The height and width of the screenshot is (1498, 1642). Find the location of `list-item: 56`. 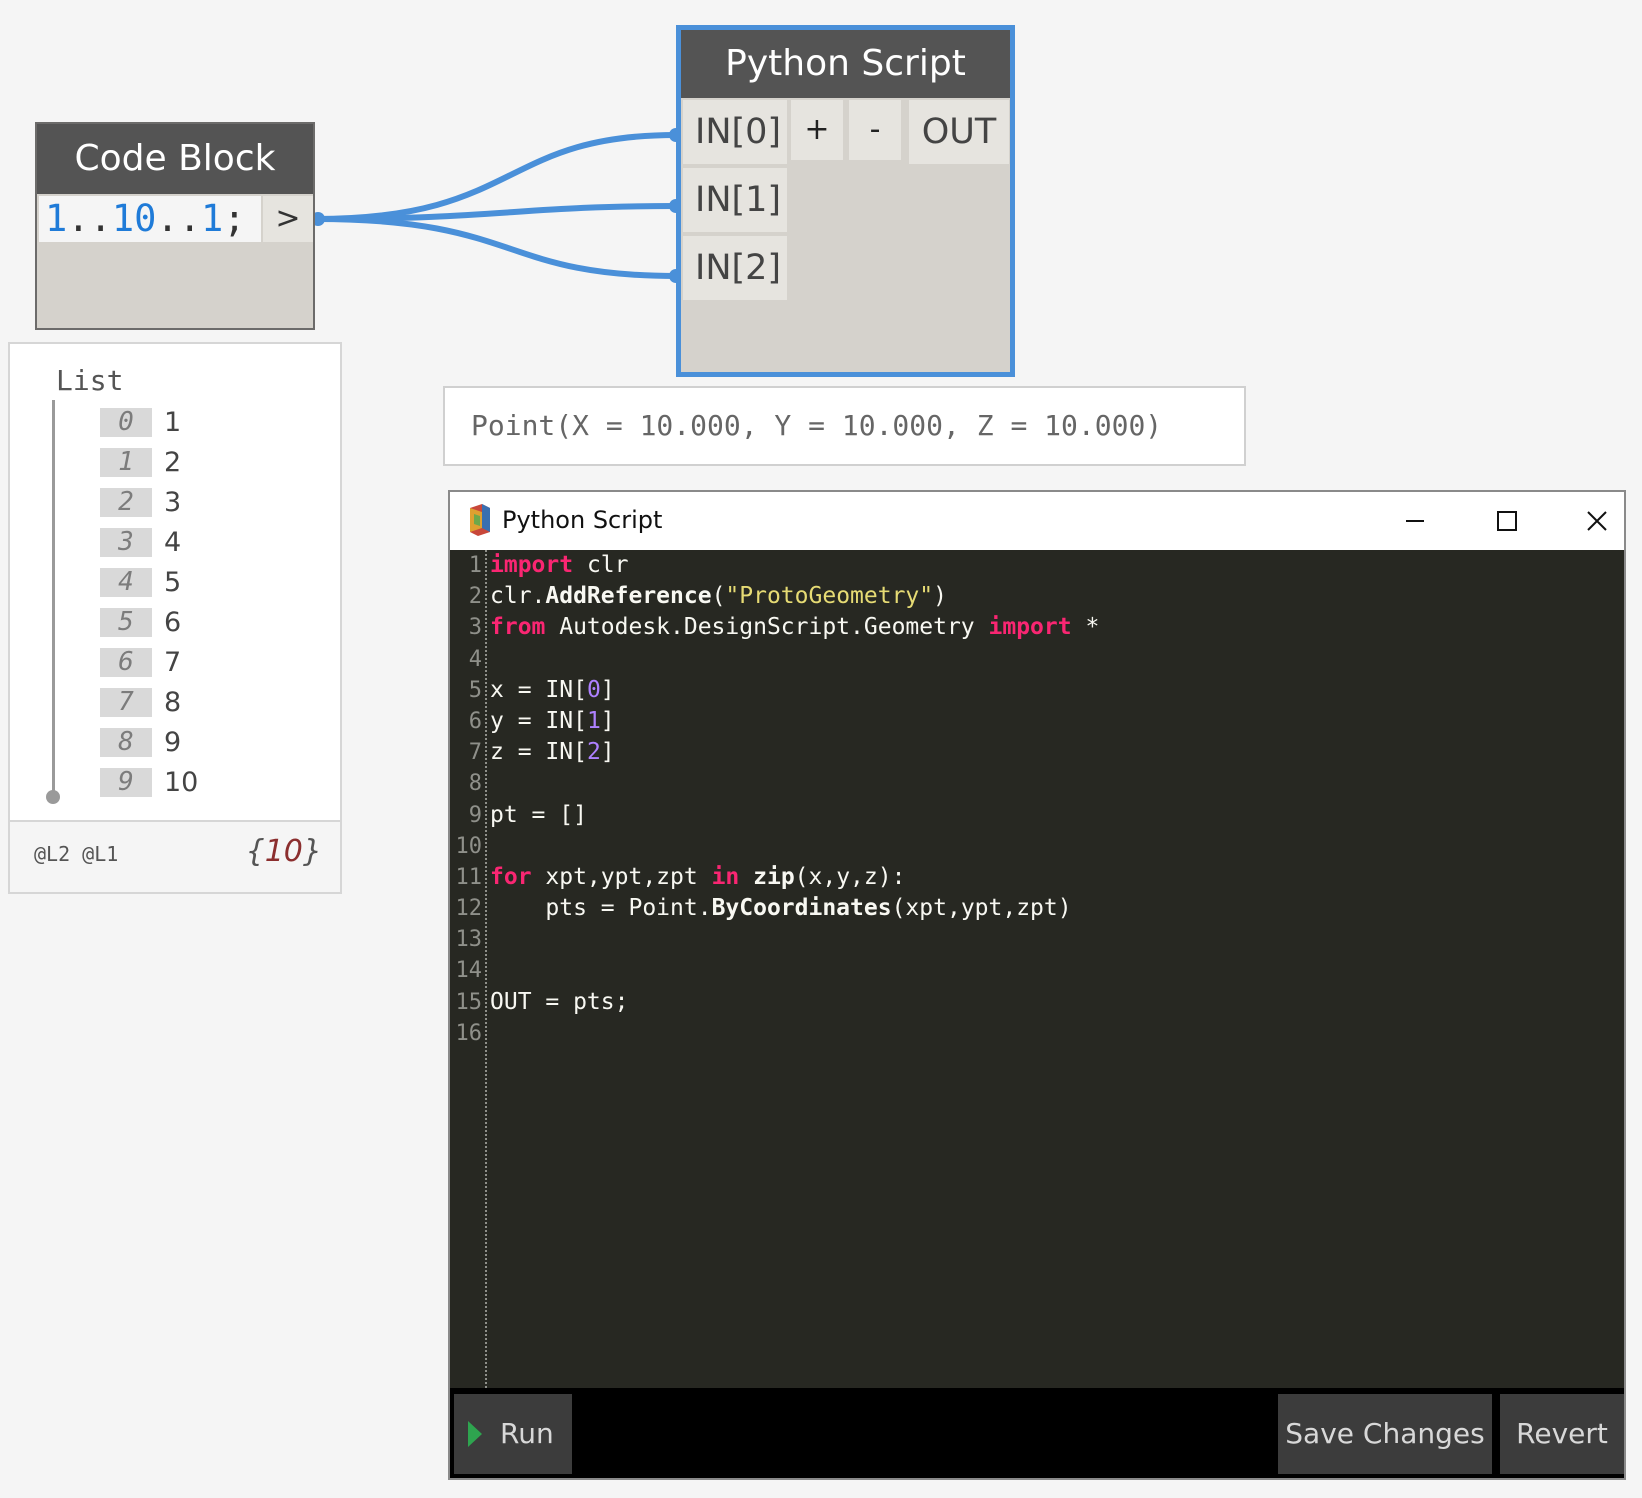

list-item: 56 is located at coordinates (149, 622).